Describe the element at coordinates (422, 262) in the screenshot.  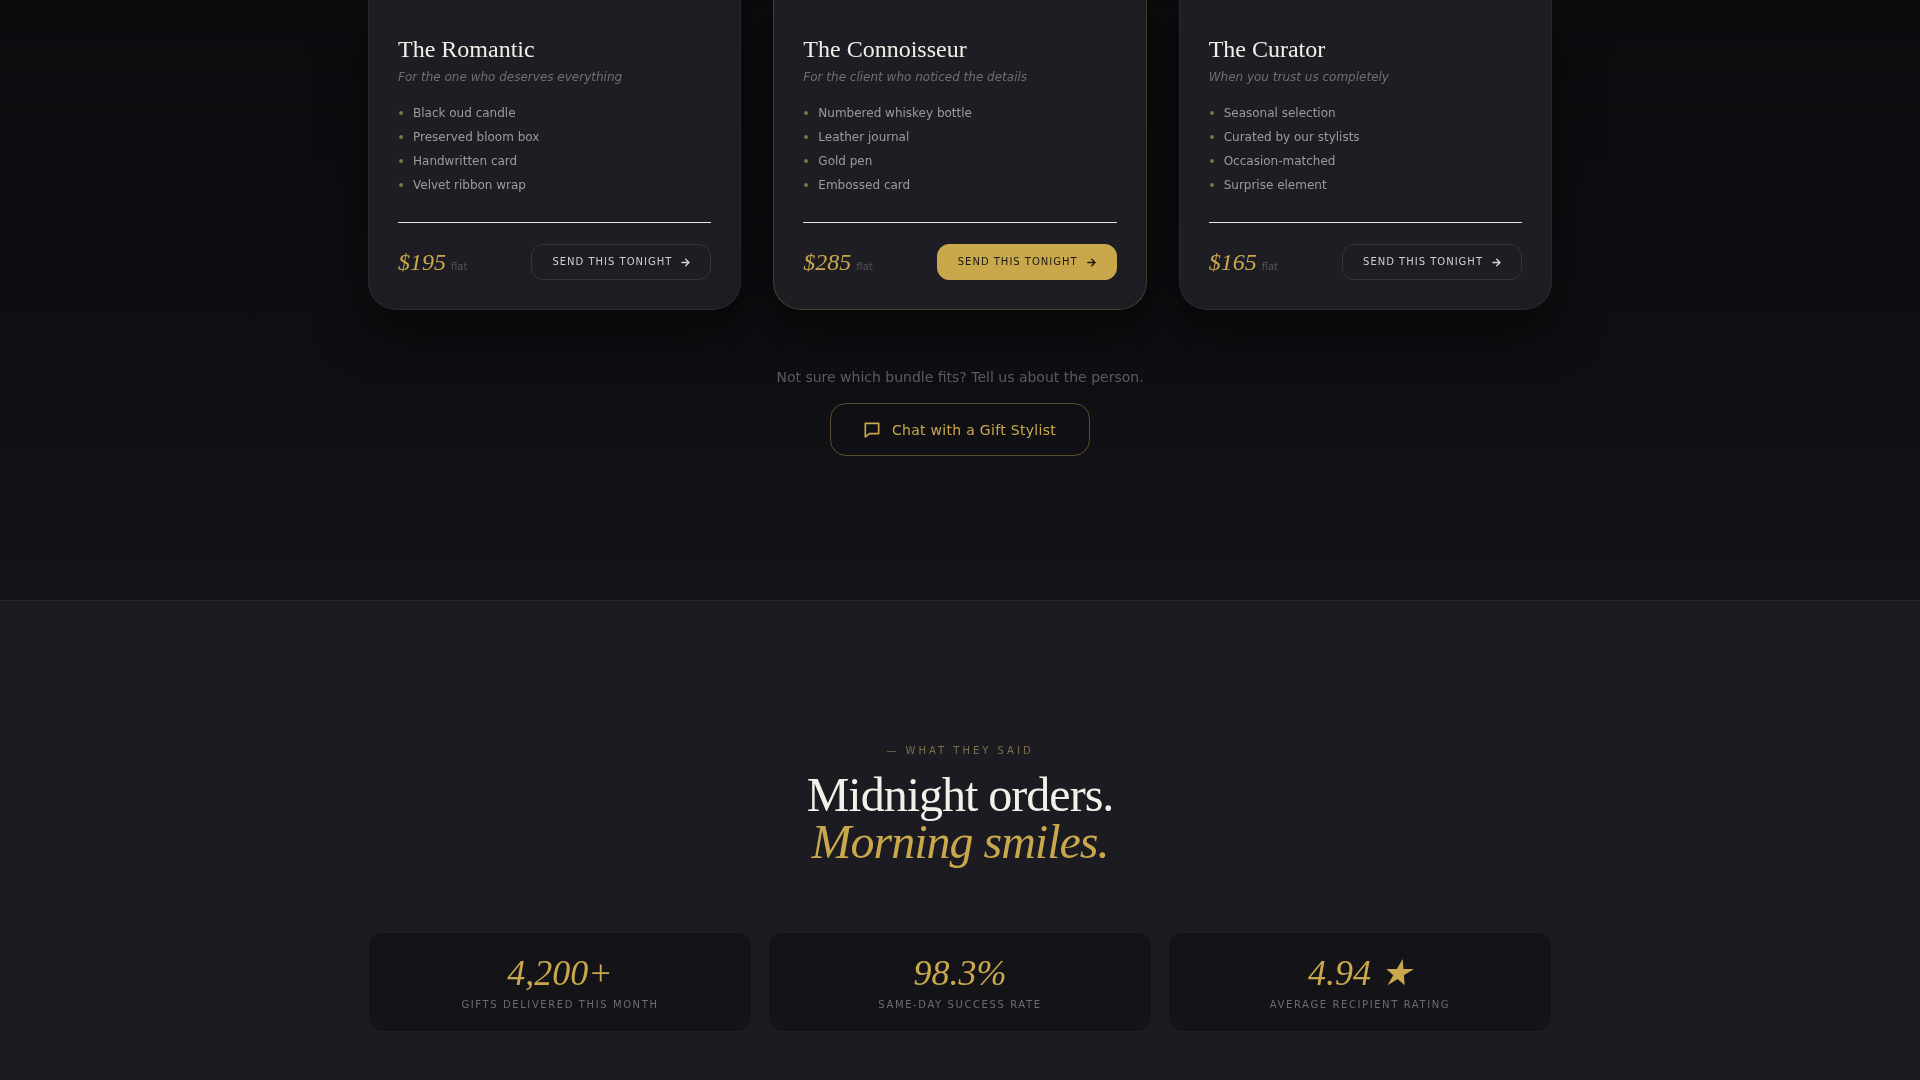
I see `price: $195` at that location.